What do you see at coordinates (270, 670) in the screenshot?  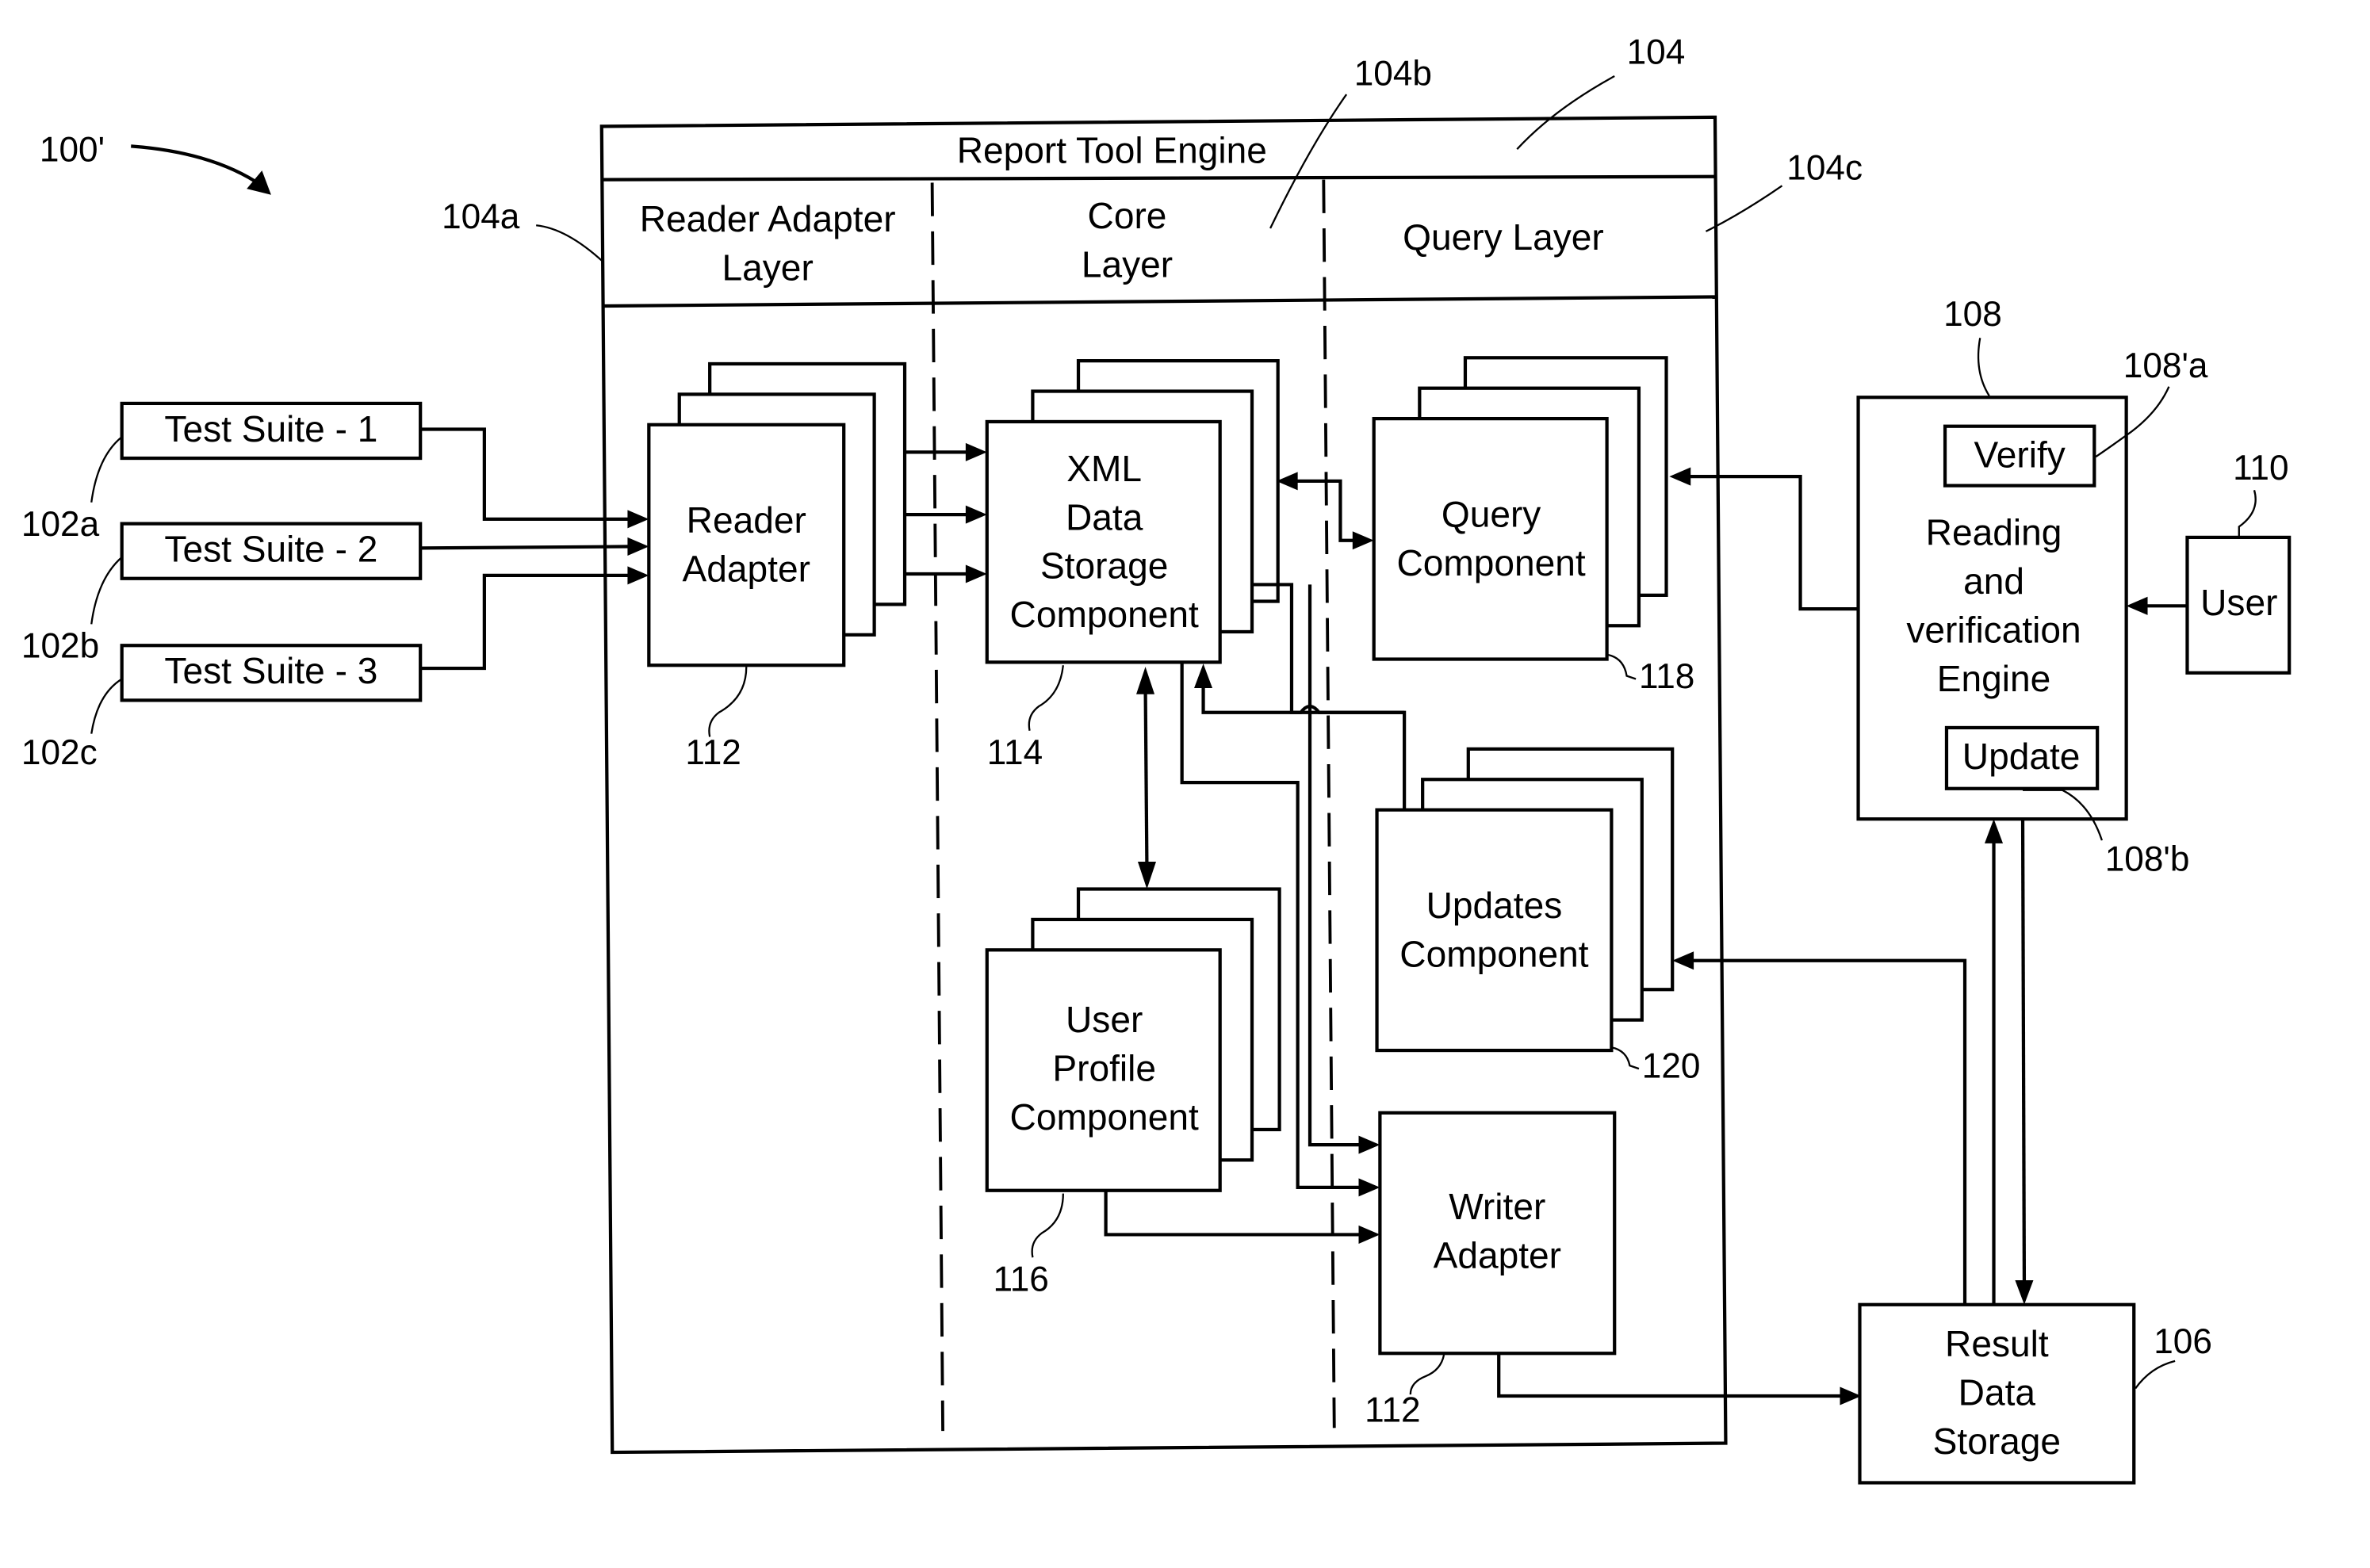 I see `test-suite-3-label: Test Suite - 3` at bounding box center [270, 670].